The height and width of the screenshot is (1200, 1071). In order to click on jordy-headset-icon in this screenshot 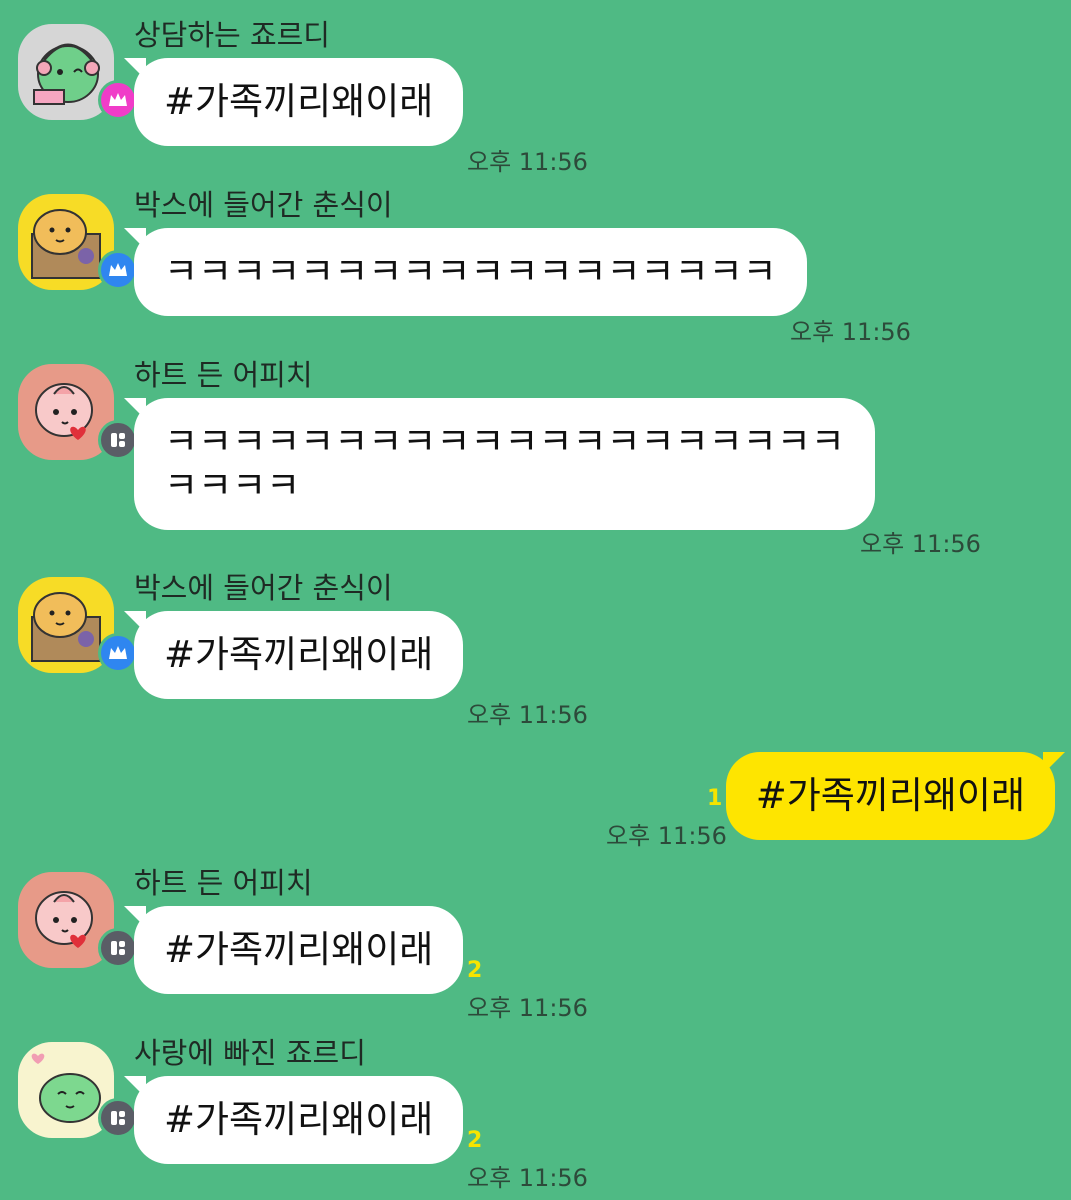, I will do `click(78, 72)`.